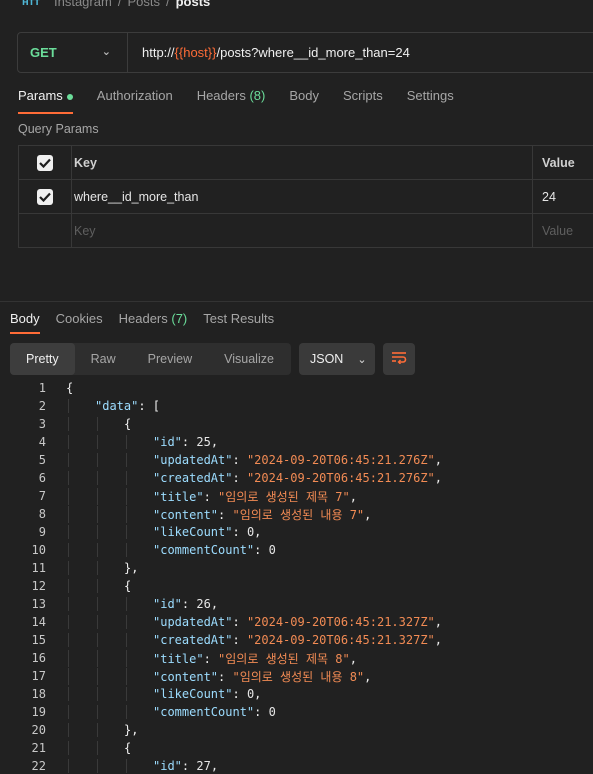 The image size is (593, 774). Describe the element at coordinates (42, 478) in the screenshot. I see `line-number: 6` at that location.